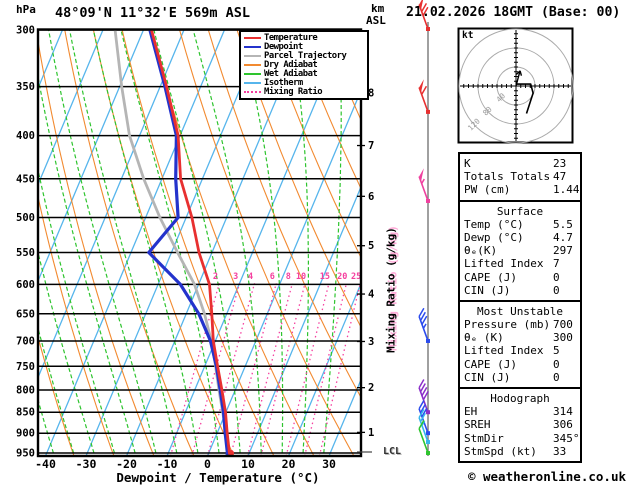 This screenshot has width=629, height=486. What do you see at coordinates (356, 277) in the screenshot?
I see `mixing-ratio-label: 25` at bounding box center [356, 277].